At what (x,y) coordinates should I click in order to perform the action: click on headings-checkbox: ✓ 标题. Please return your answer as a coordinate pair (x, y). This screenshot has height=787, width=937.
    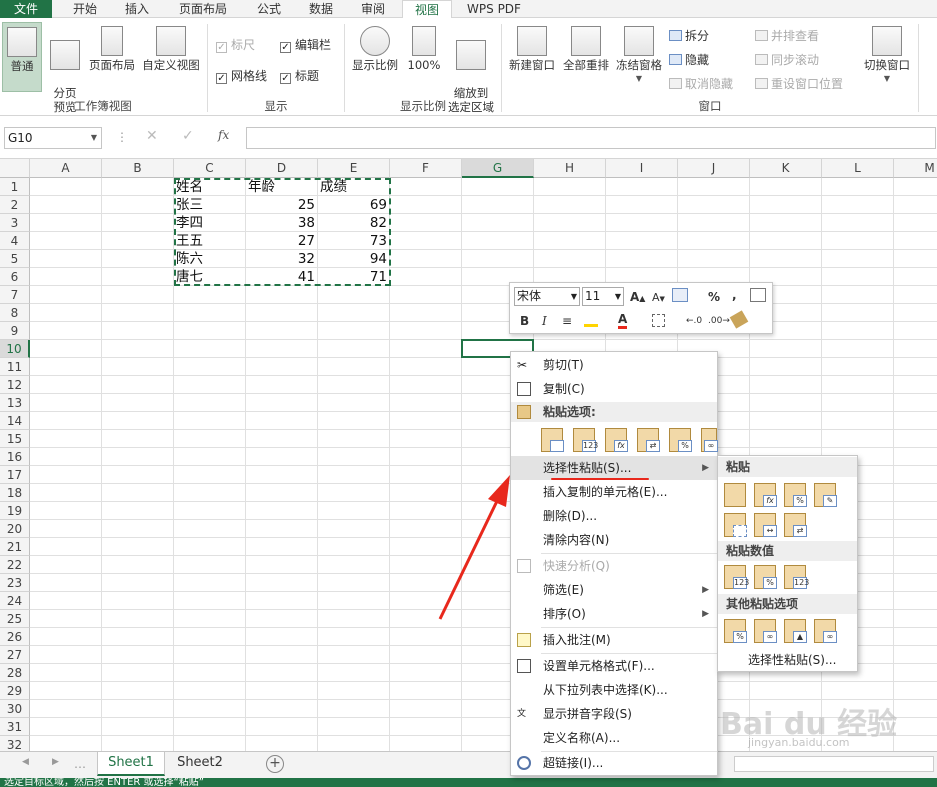
    Looking at the image, I should click on (299, 75).